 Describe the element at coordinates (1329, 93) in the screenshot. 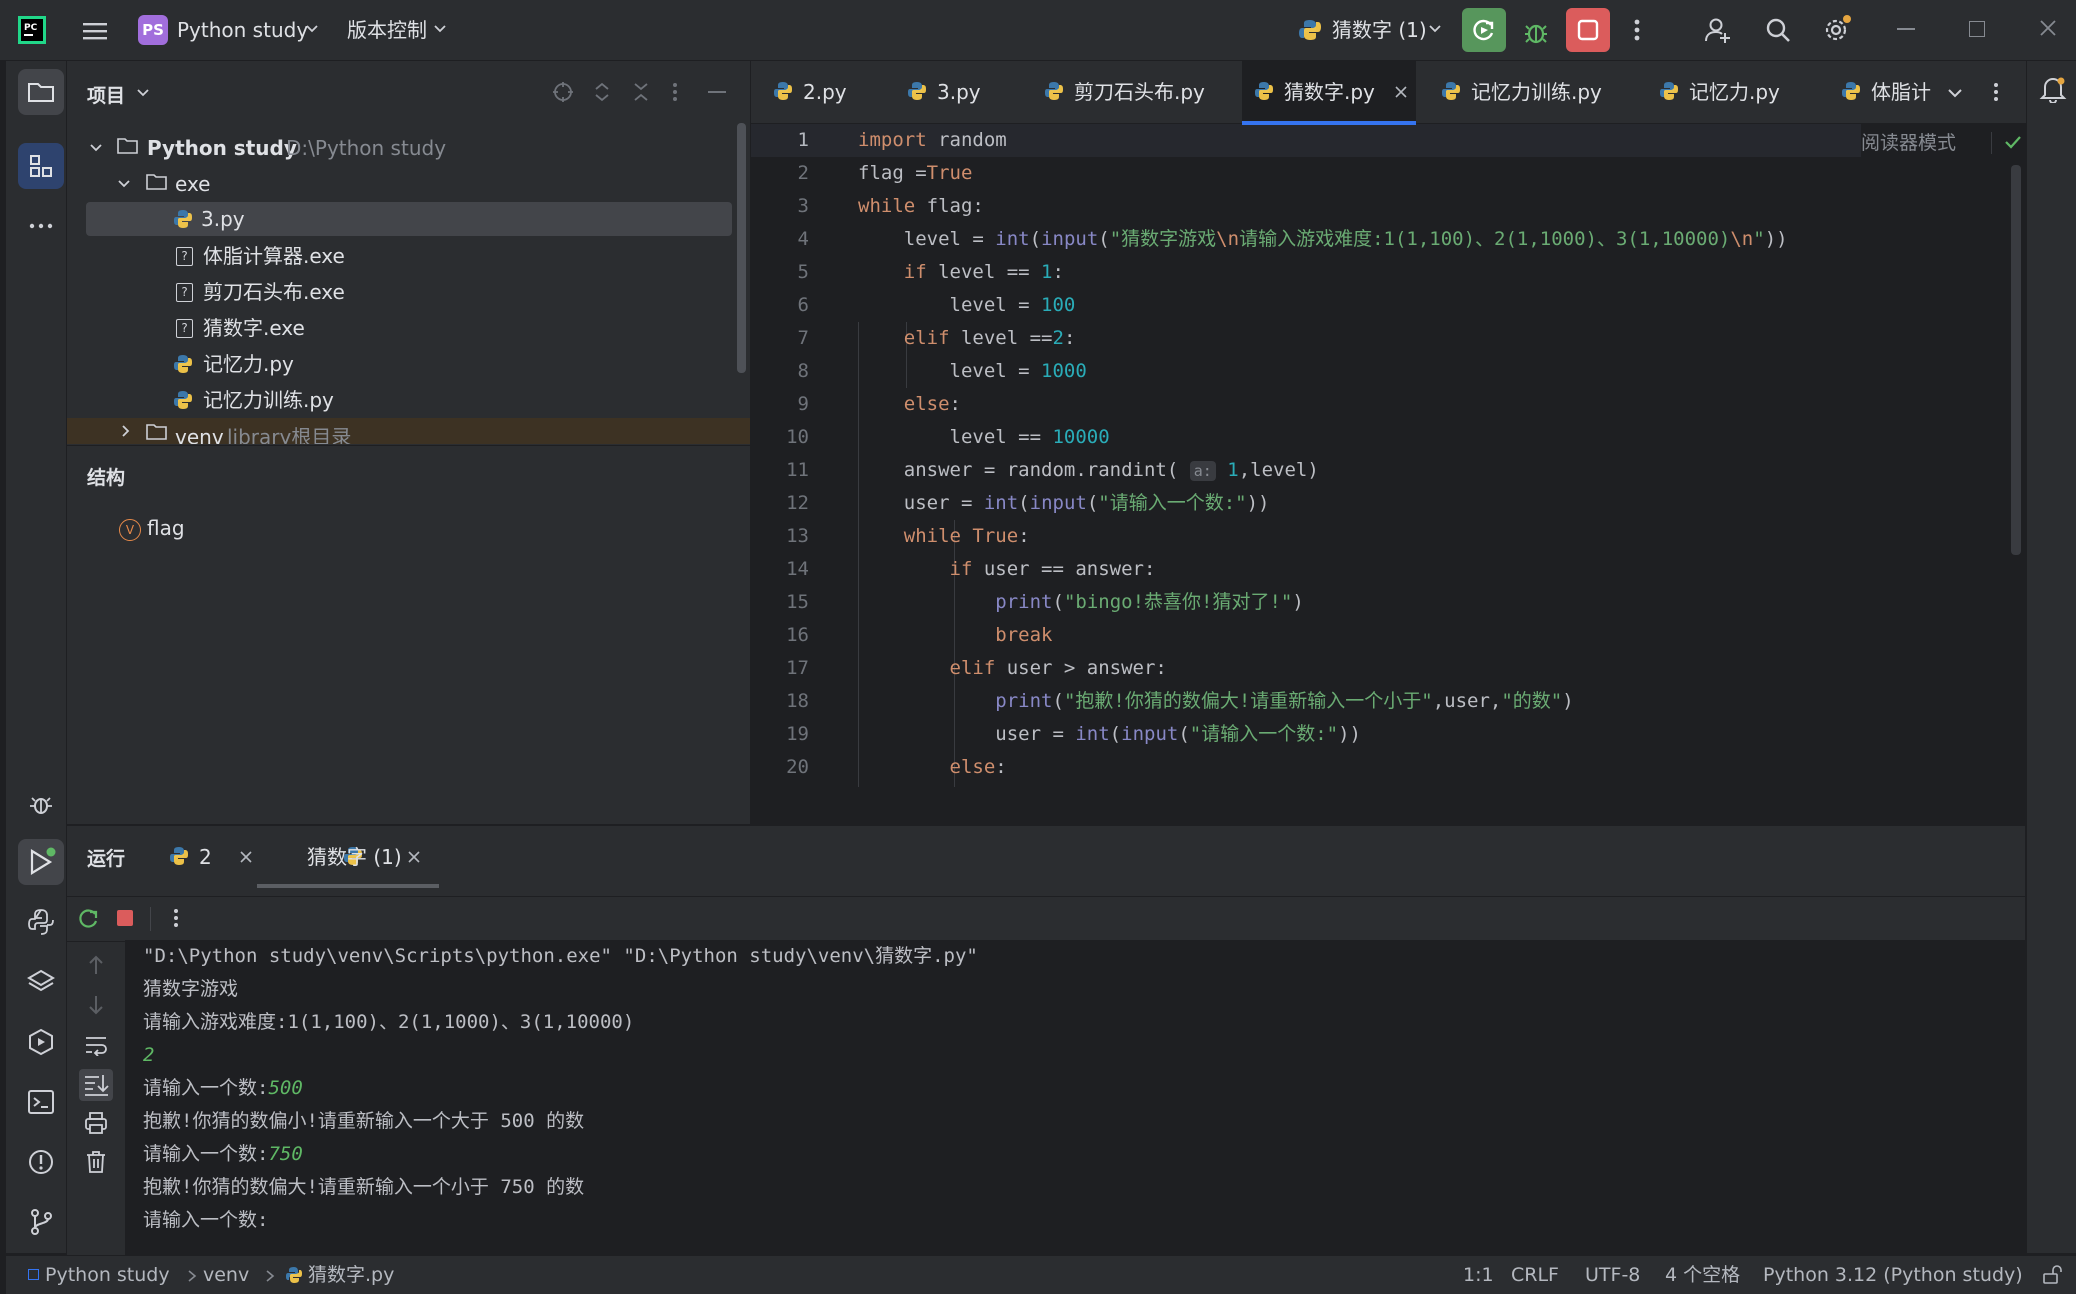

I see `tab-caishuzi-active: 猜数字.py` at that location.